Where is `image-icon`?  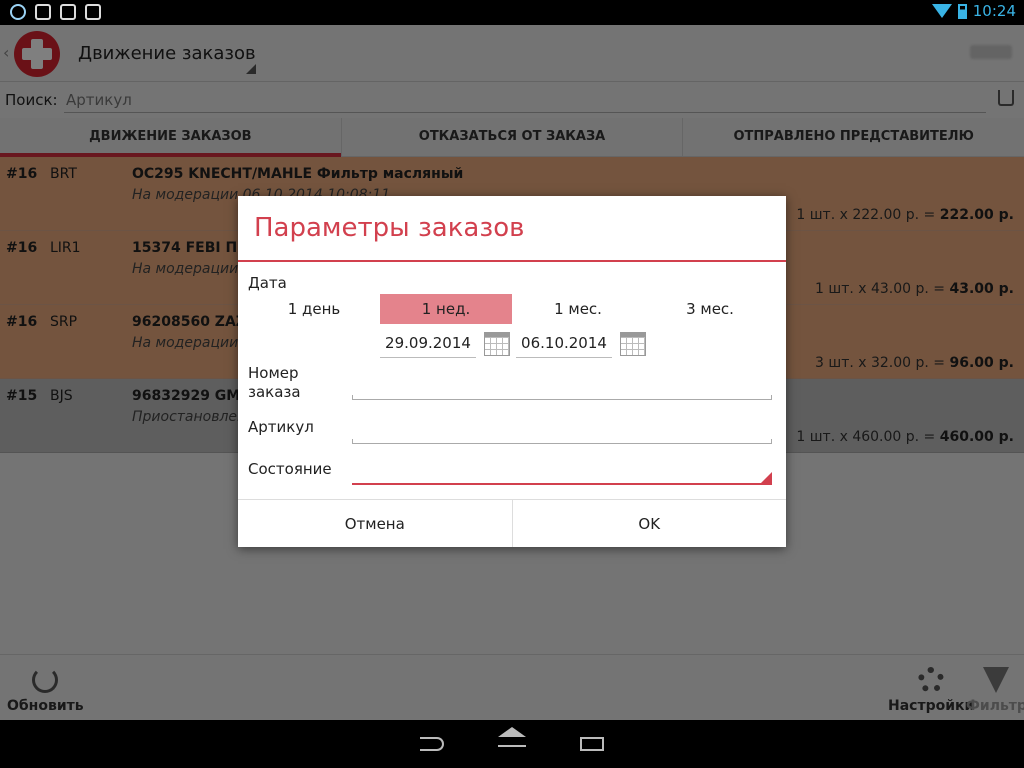
image-icon is located at coordinates (68, 12).